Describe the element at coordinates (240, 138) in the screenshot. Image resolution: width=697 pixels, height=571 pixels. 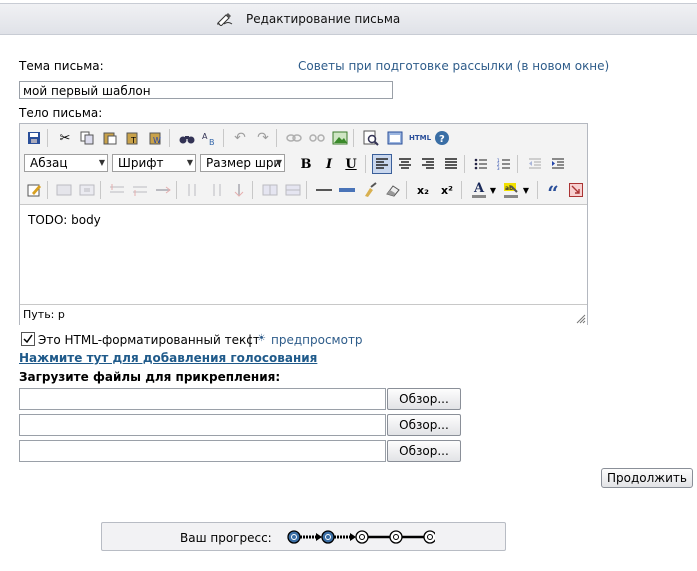
I see `undo-icon: ↶` at that location.